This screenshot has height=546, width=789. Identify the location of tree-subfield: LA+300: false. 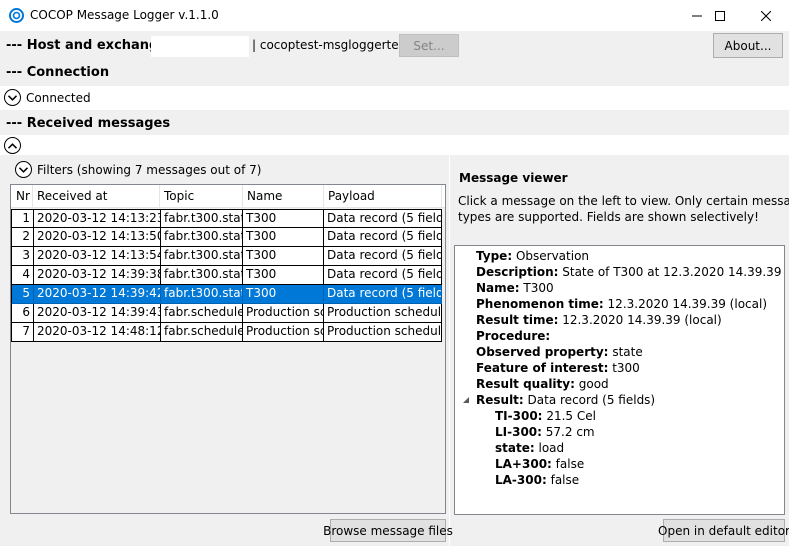
(539, 464).